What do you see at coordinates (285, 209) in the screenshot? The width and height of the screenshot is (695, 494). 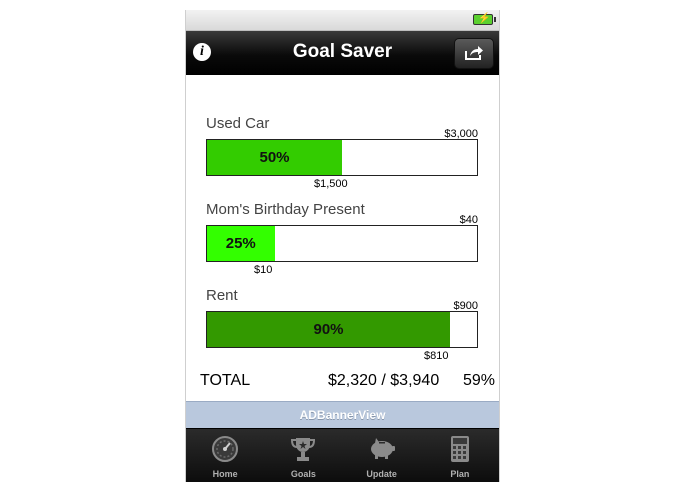 I see `goal-name: Mom's Birthday Present` at bounding box center [285, 209].